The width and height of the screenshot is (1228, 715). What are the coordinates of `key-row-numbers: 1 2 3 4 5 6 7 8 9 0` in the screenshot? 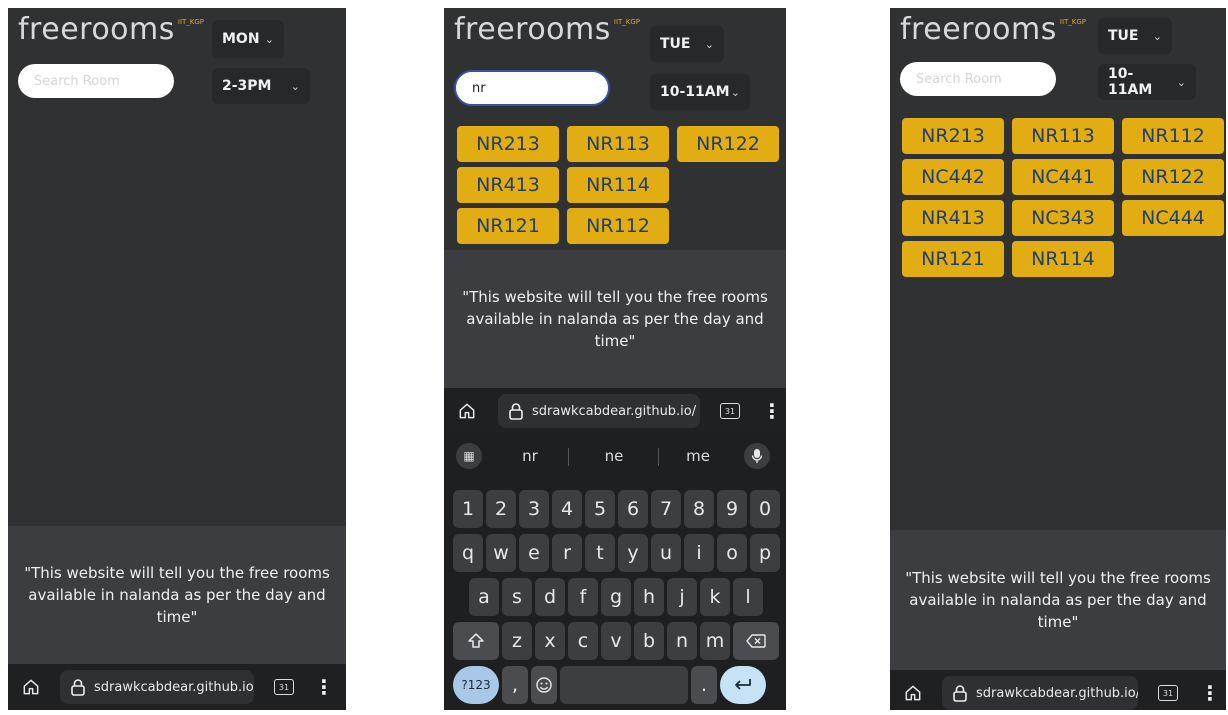 It's located at (618, 509).